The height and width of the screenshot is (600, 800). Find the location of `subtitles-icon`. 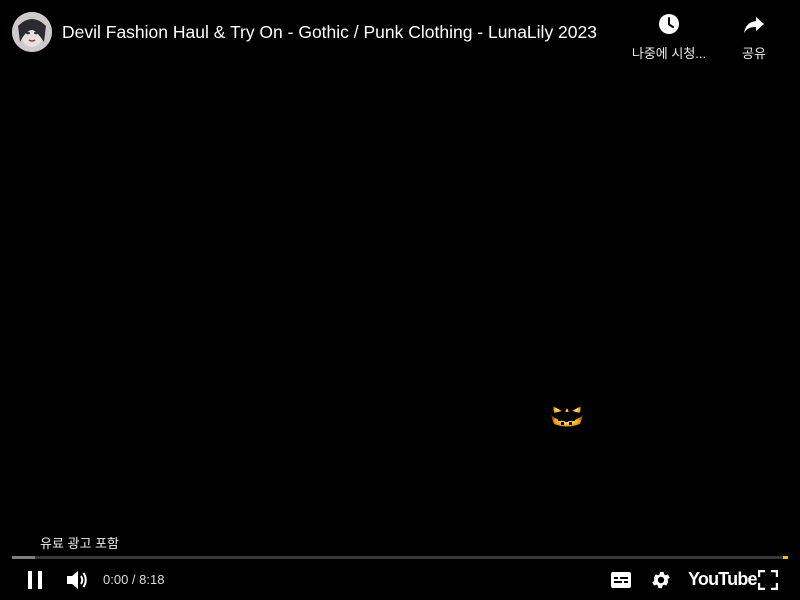

subtitles-icon is located at coordinates (621, 580).